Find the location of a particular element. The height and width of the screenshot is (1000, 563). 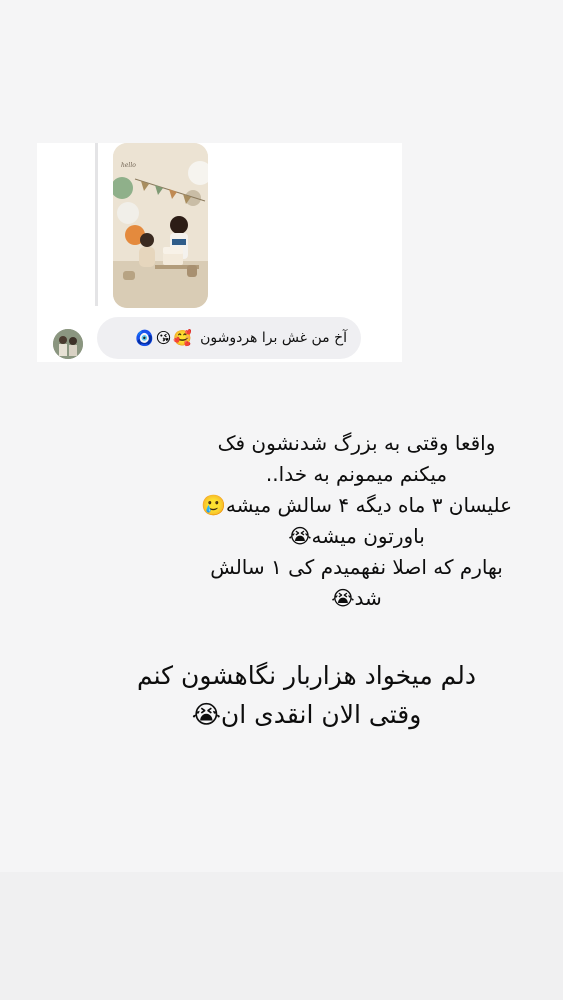

message-text: آخ من غش برا هردوشون is located at coordinates (273, 338).